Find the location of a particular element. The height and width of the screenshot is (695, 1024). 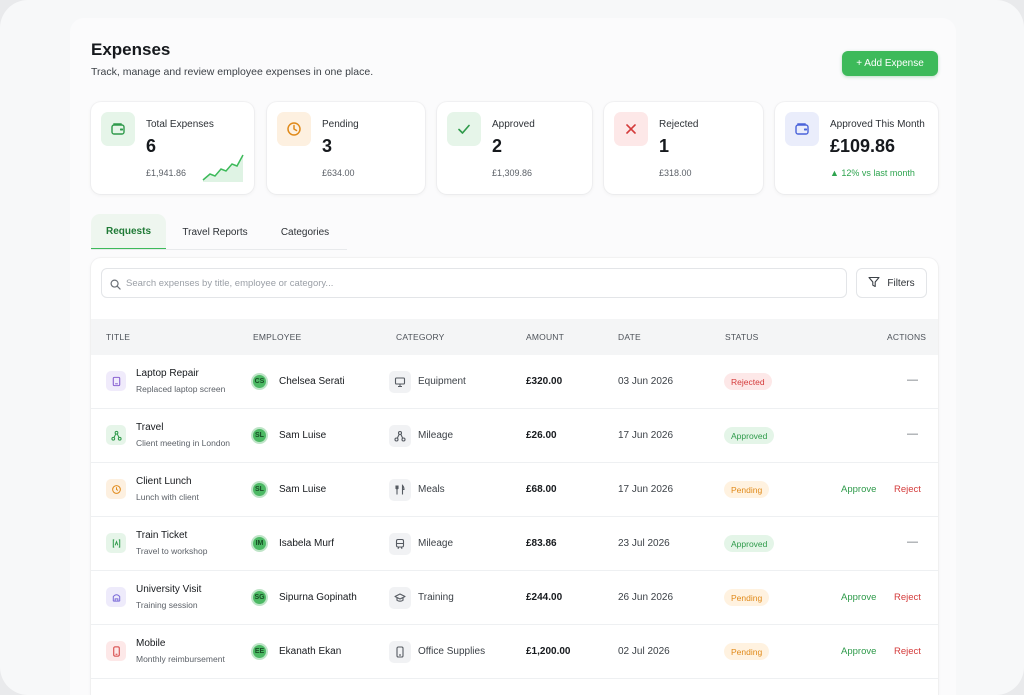

card-trend: ▲ 12% vs last month is located at coordinates (872, 173).